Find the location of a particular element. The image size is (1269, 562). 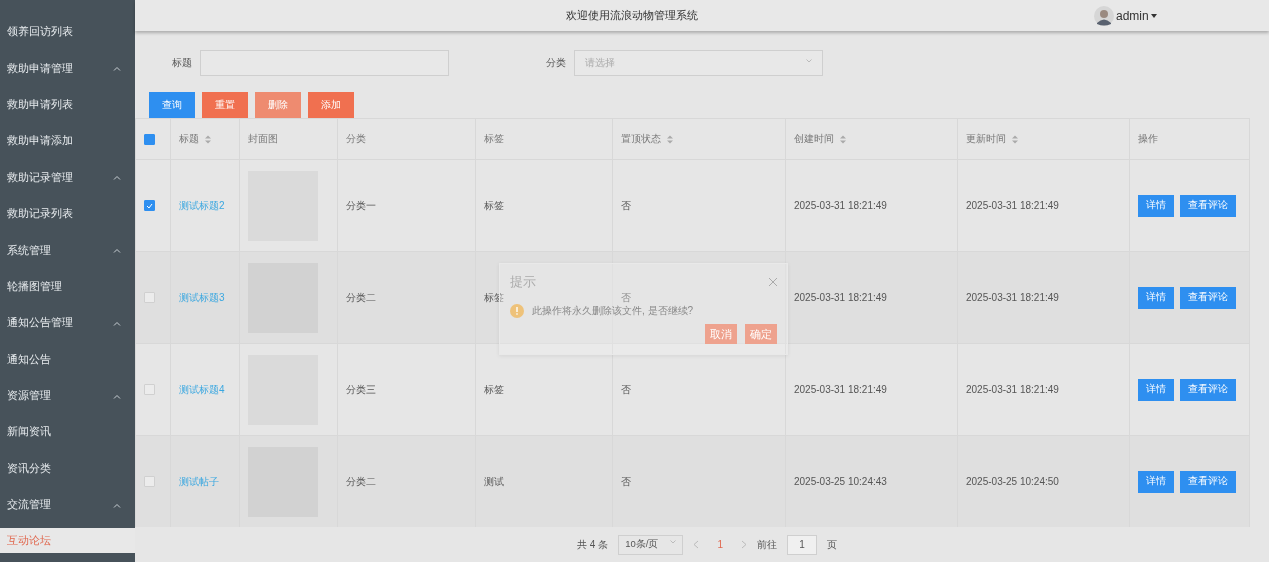

column-header: 操作 is located at coordinates (1148, 139).